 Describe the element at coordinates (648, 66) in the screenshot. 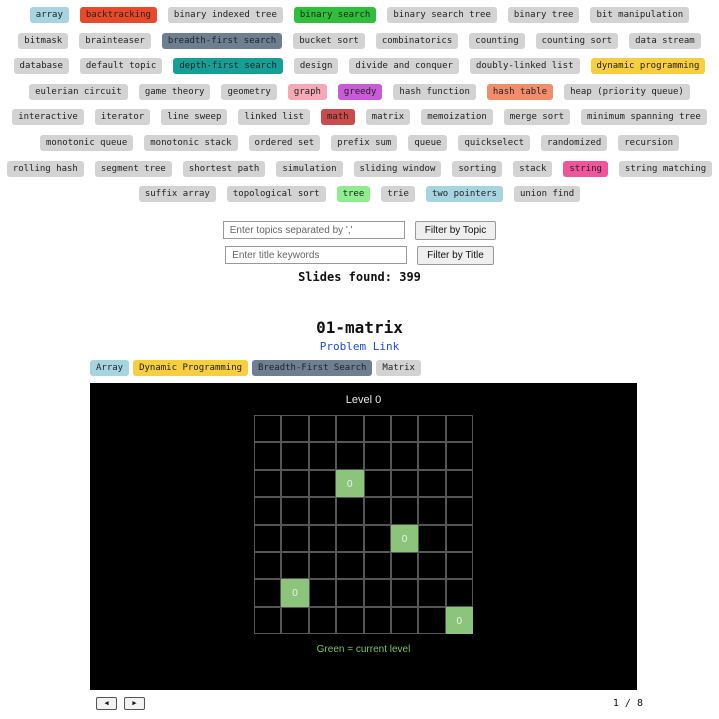

I see `topic-tag: dynamic programming` at that location.